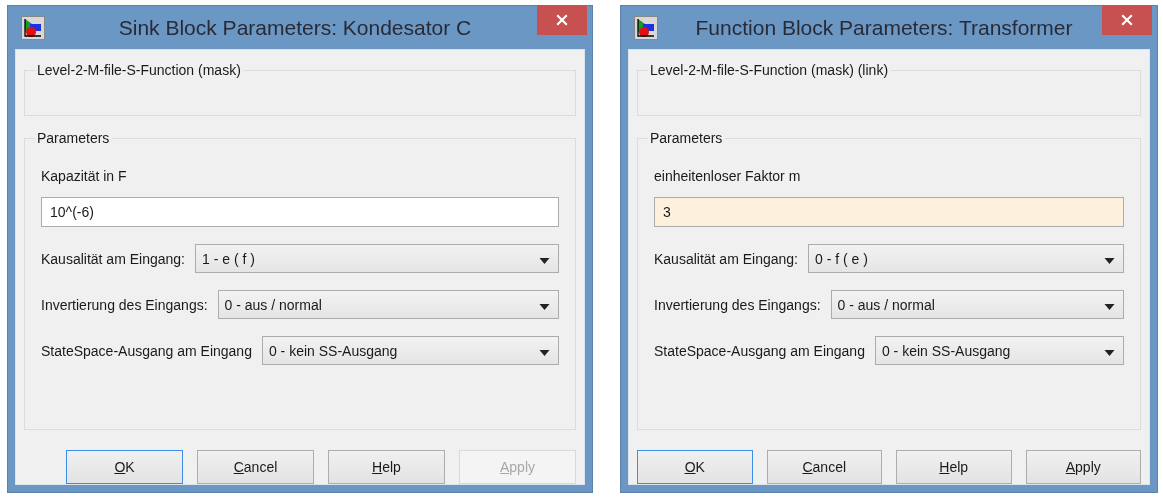 Image resolution: width=1163 pixels, height=499 pixels. I want to click on dialog-button: Apply, so click(1083, 467).